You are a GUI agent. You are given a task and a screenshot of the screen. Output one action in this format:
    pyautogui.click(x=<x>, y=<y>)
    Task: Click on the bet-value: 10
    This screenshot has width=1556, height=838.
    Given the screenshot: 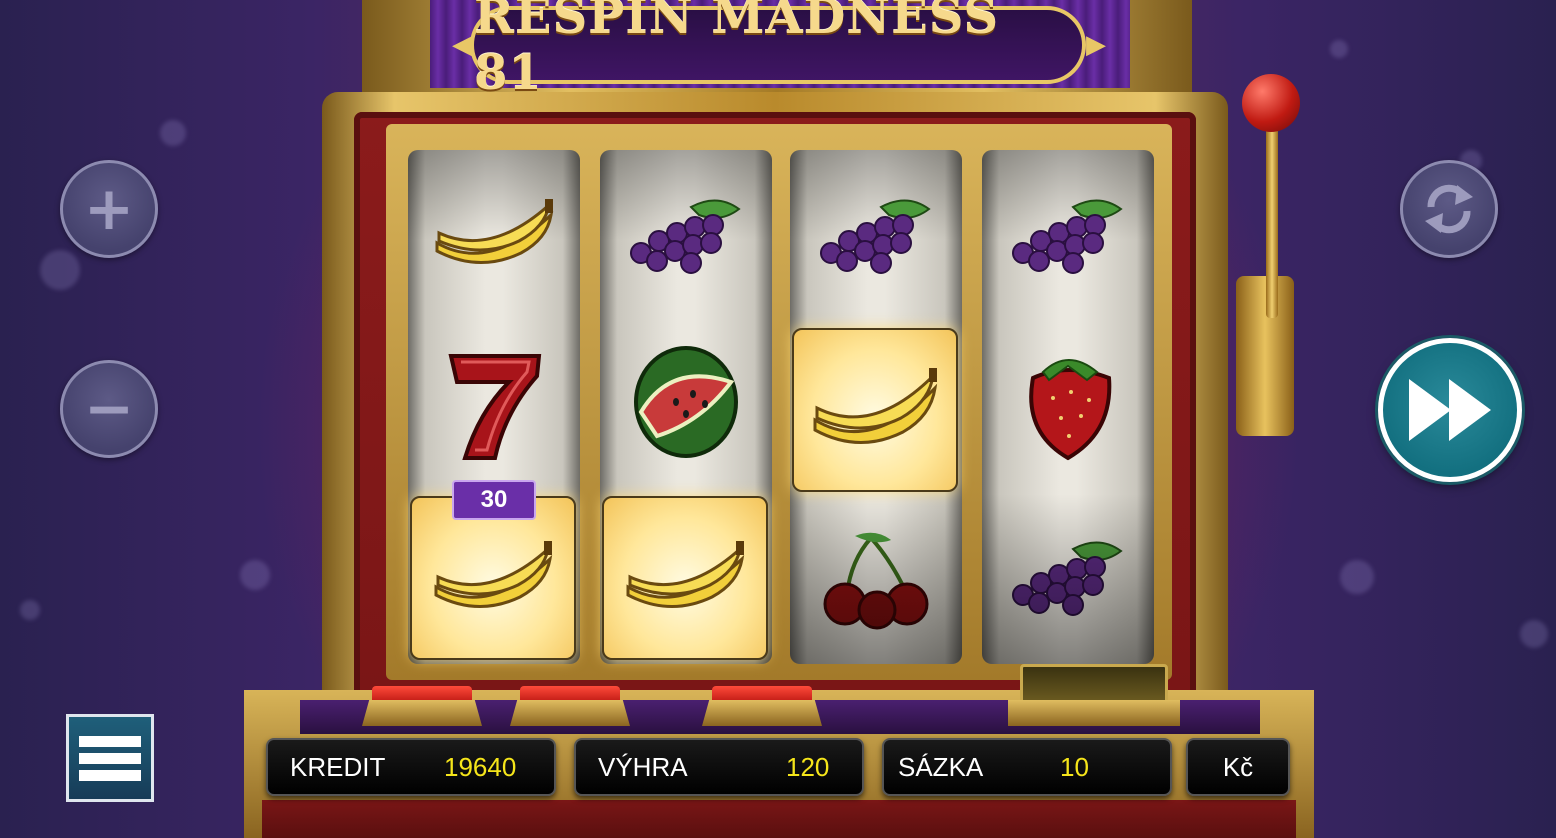 What is the action you would take?
    pyautogui.click(x=1074, y=766)
    